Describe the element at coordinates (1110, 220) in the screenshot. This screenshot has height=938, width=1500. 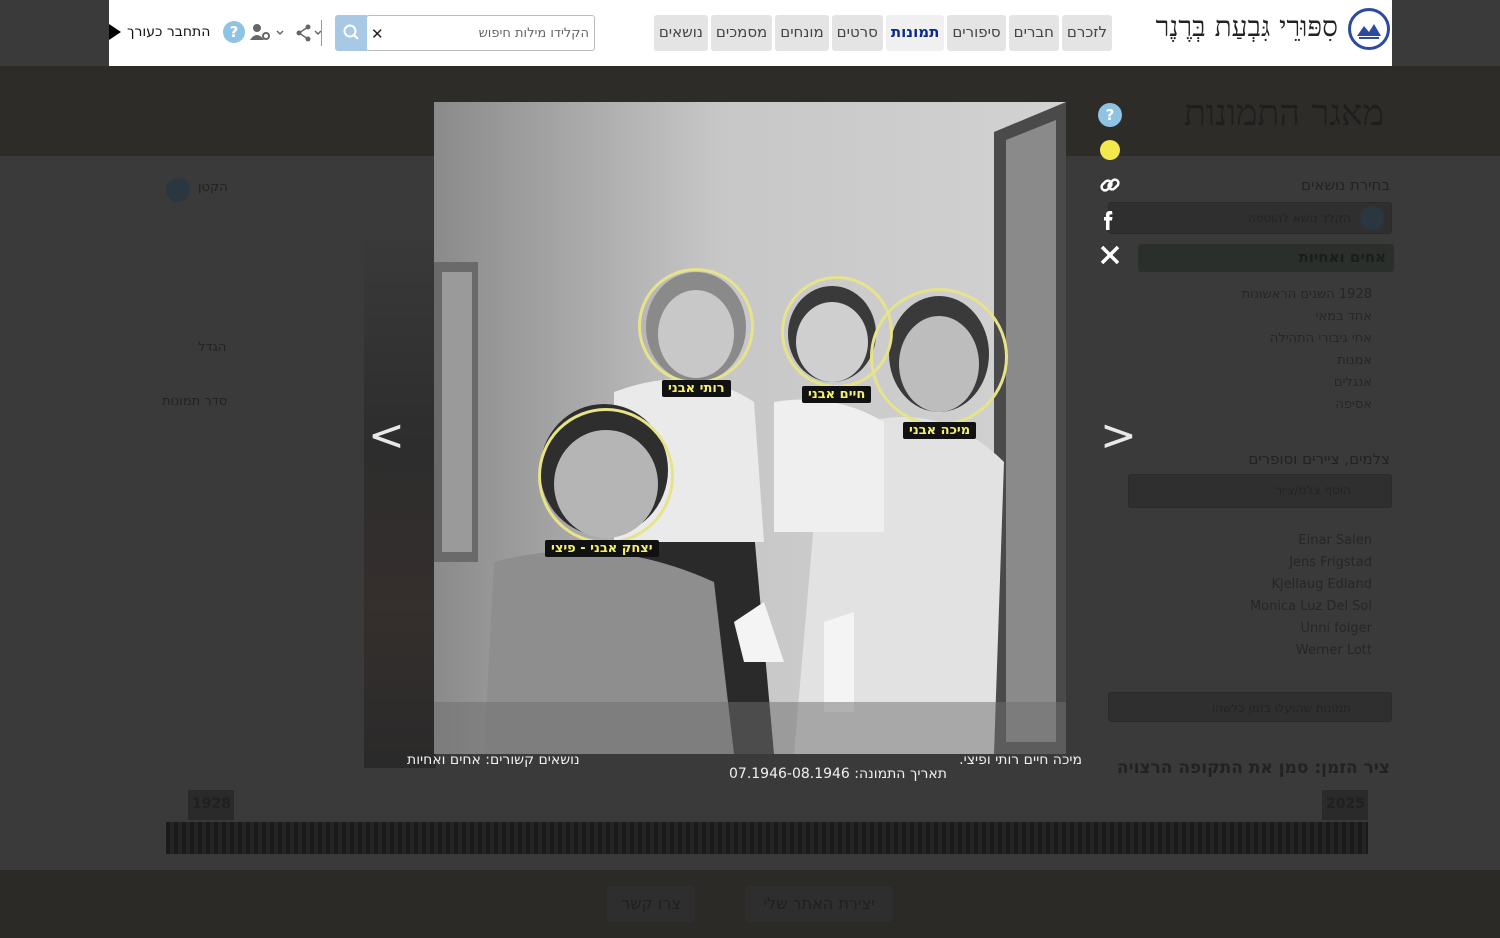
I see `facebook-icon` at that location.